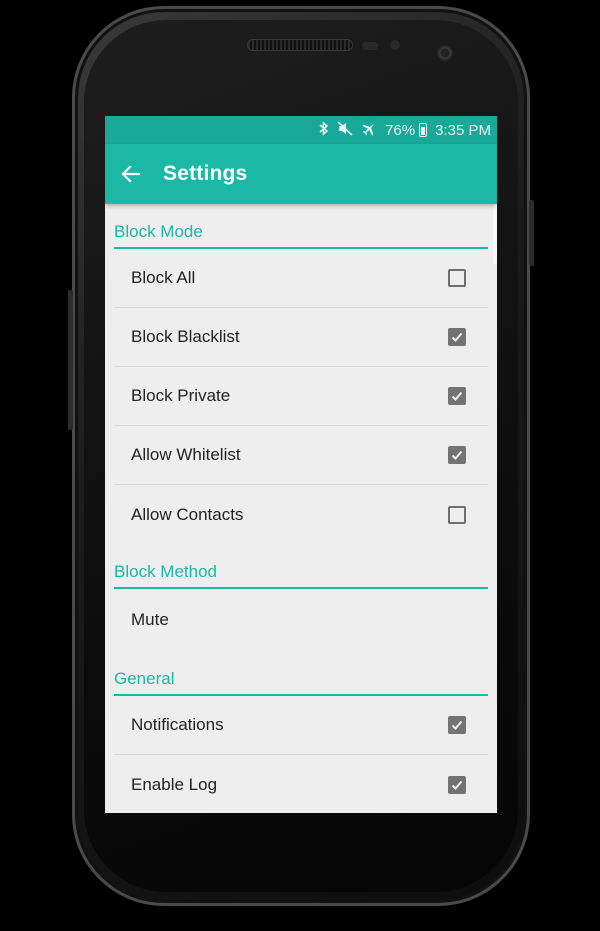 The image size is (600, 931). I want to click on section-header-general: General, so click(301, 673).